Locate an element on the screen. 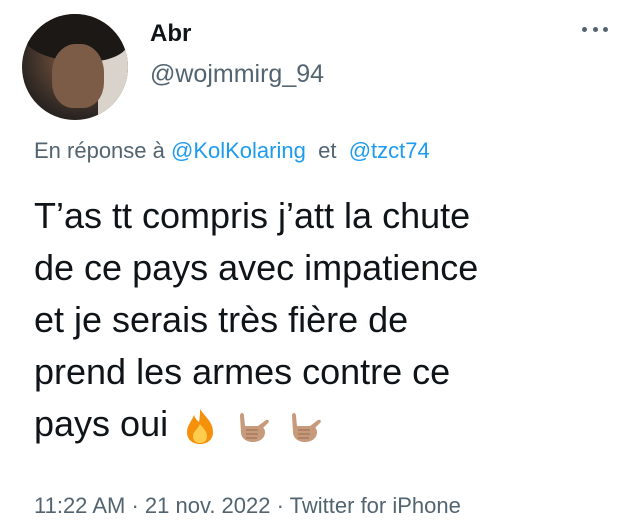 This screenshot has width=636, height=527. fire-emoji-icon is located at coordinates (200, 427).